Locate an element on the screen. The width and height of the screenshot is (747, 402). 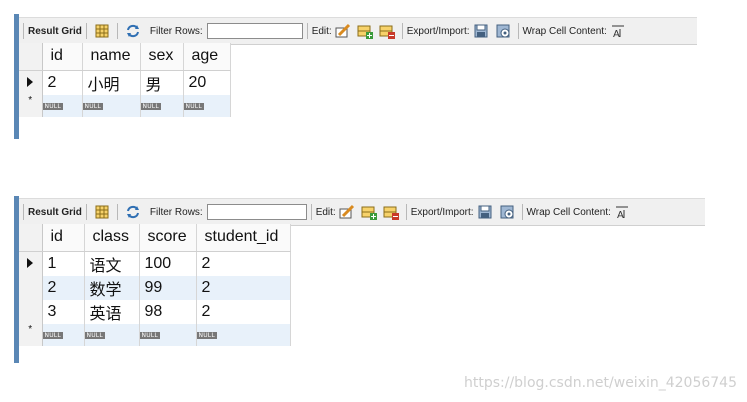
column-header-age: age is located at coordinates (207, 57).